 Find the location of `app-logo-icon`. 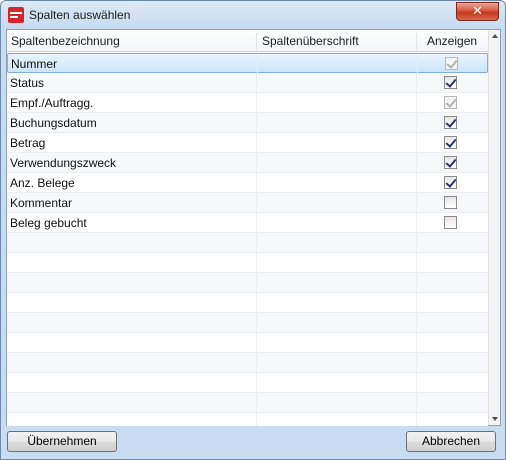

app-logo-icon is located at coordinates (16, 15).